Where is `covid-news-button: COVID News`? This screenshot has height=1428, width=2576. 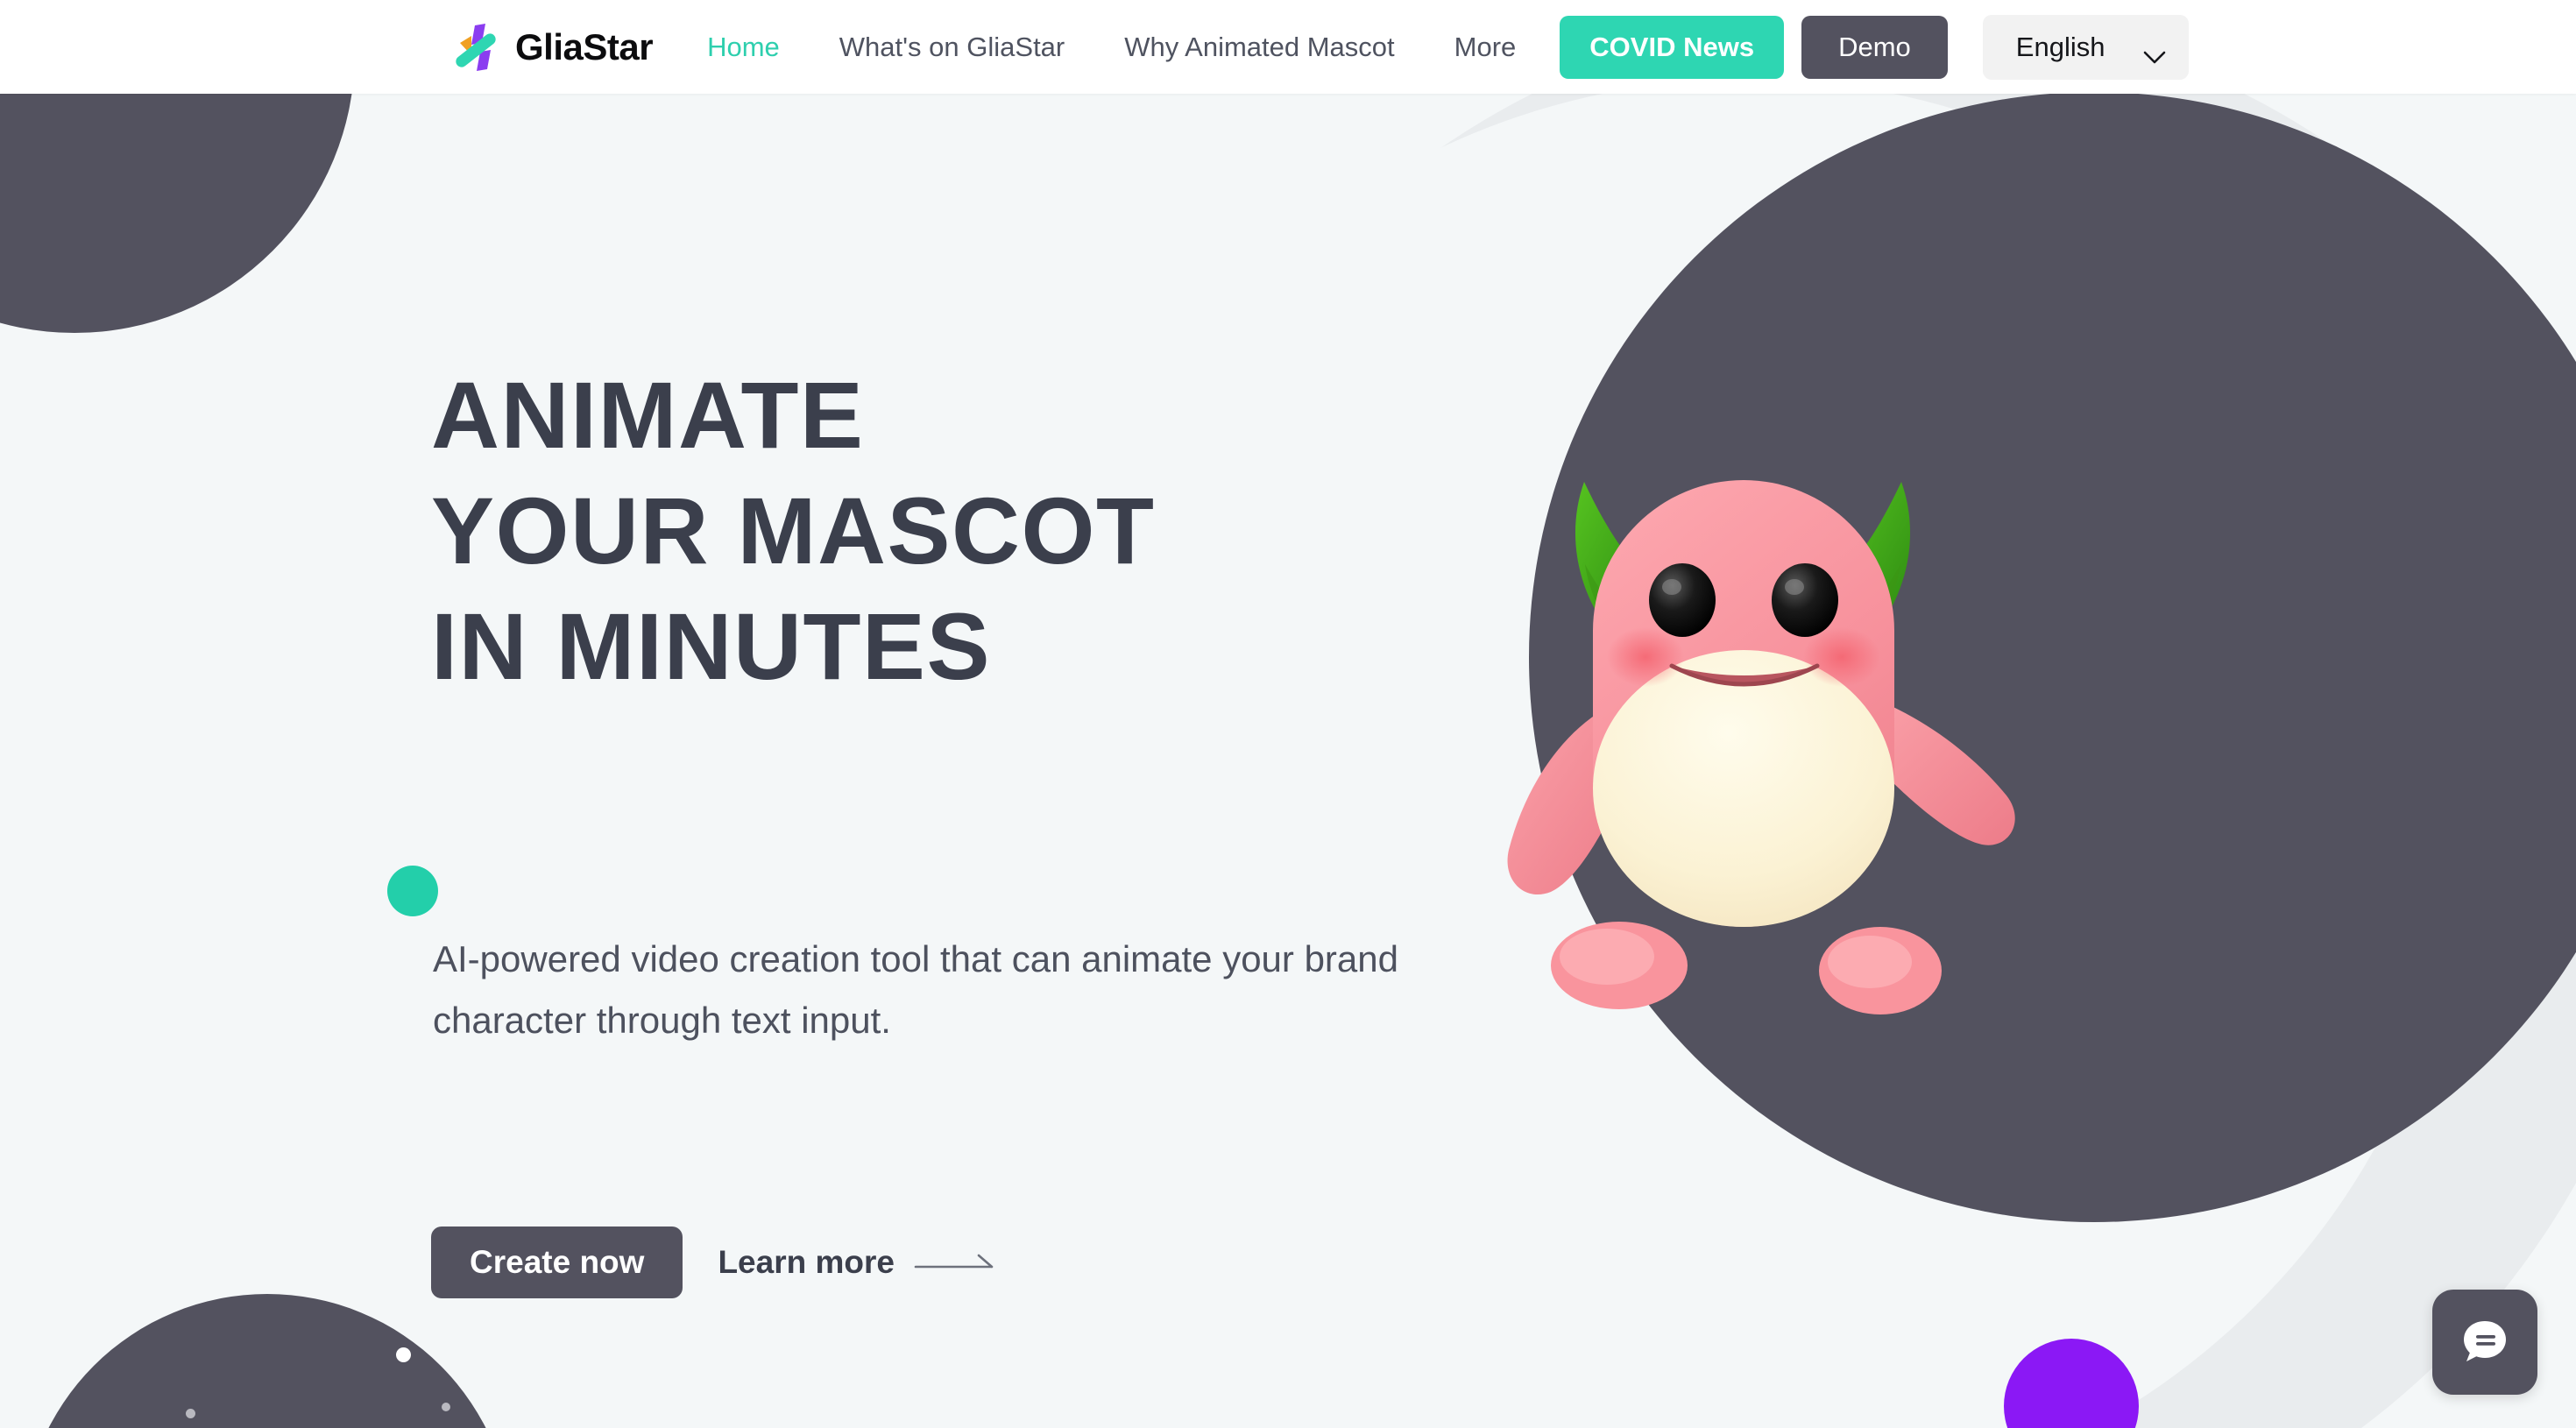 covid-news-button: COVID News is located at coordinates (1672, 47).